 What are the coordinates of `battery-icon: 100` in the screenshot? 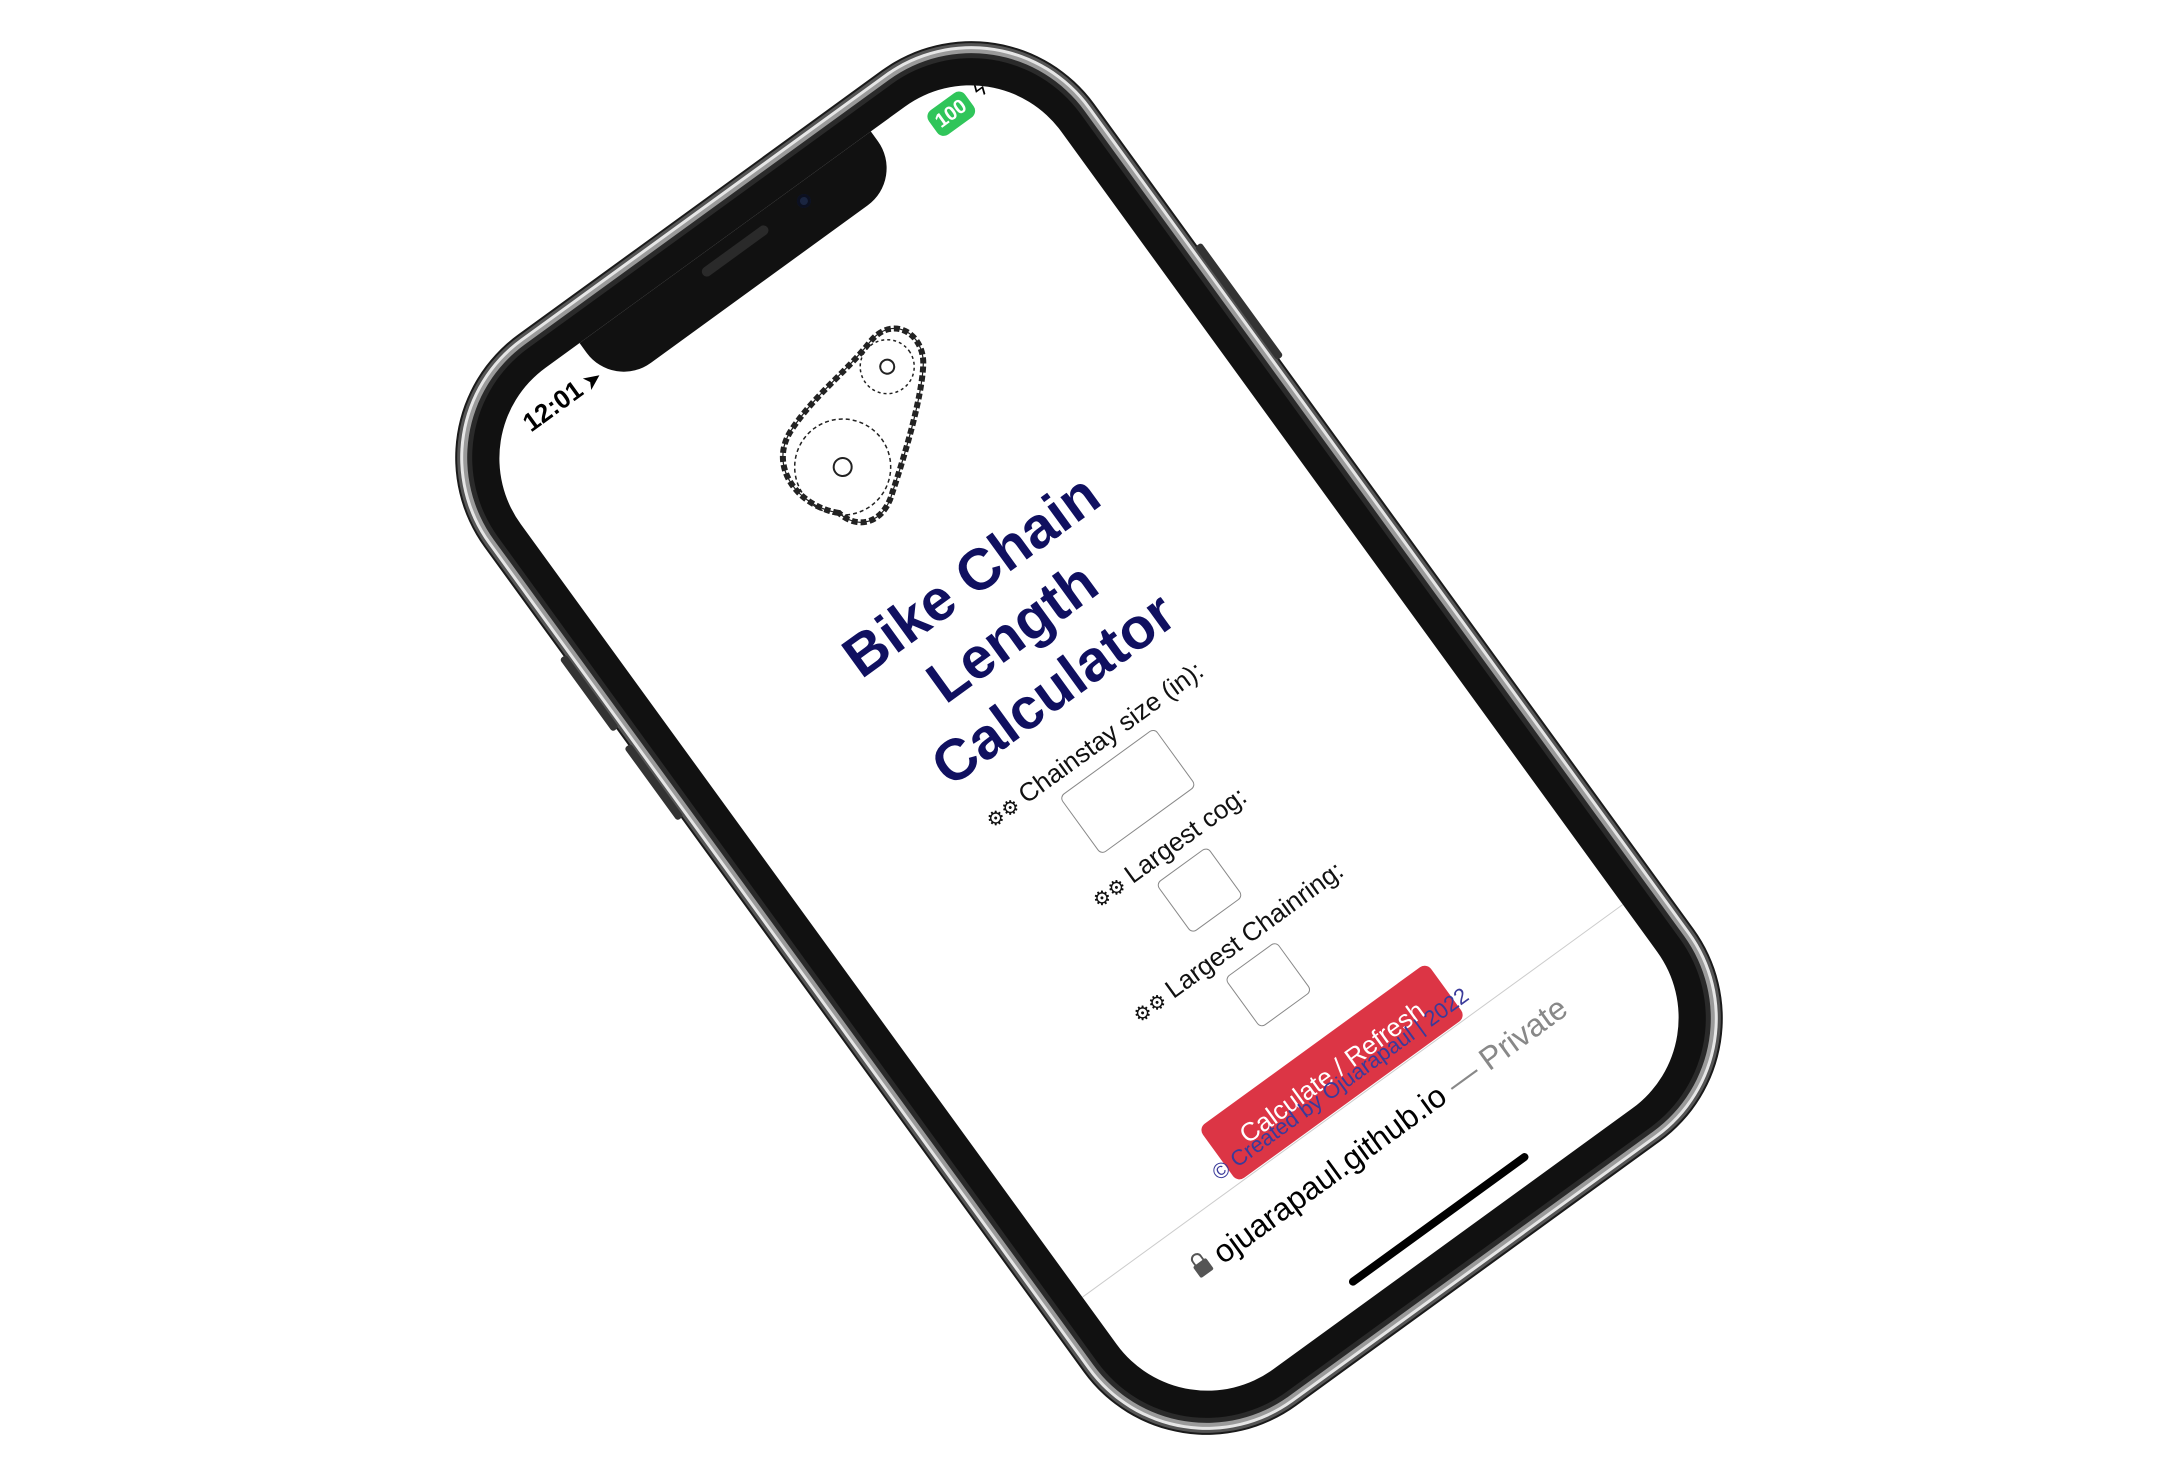 It's located at (951, 114).